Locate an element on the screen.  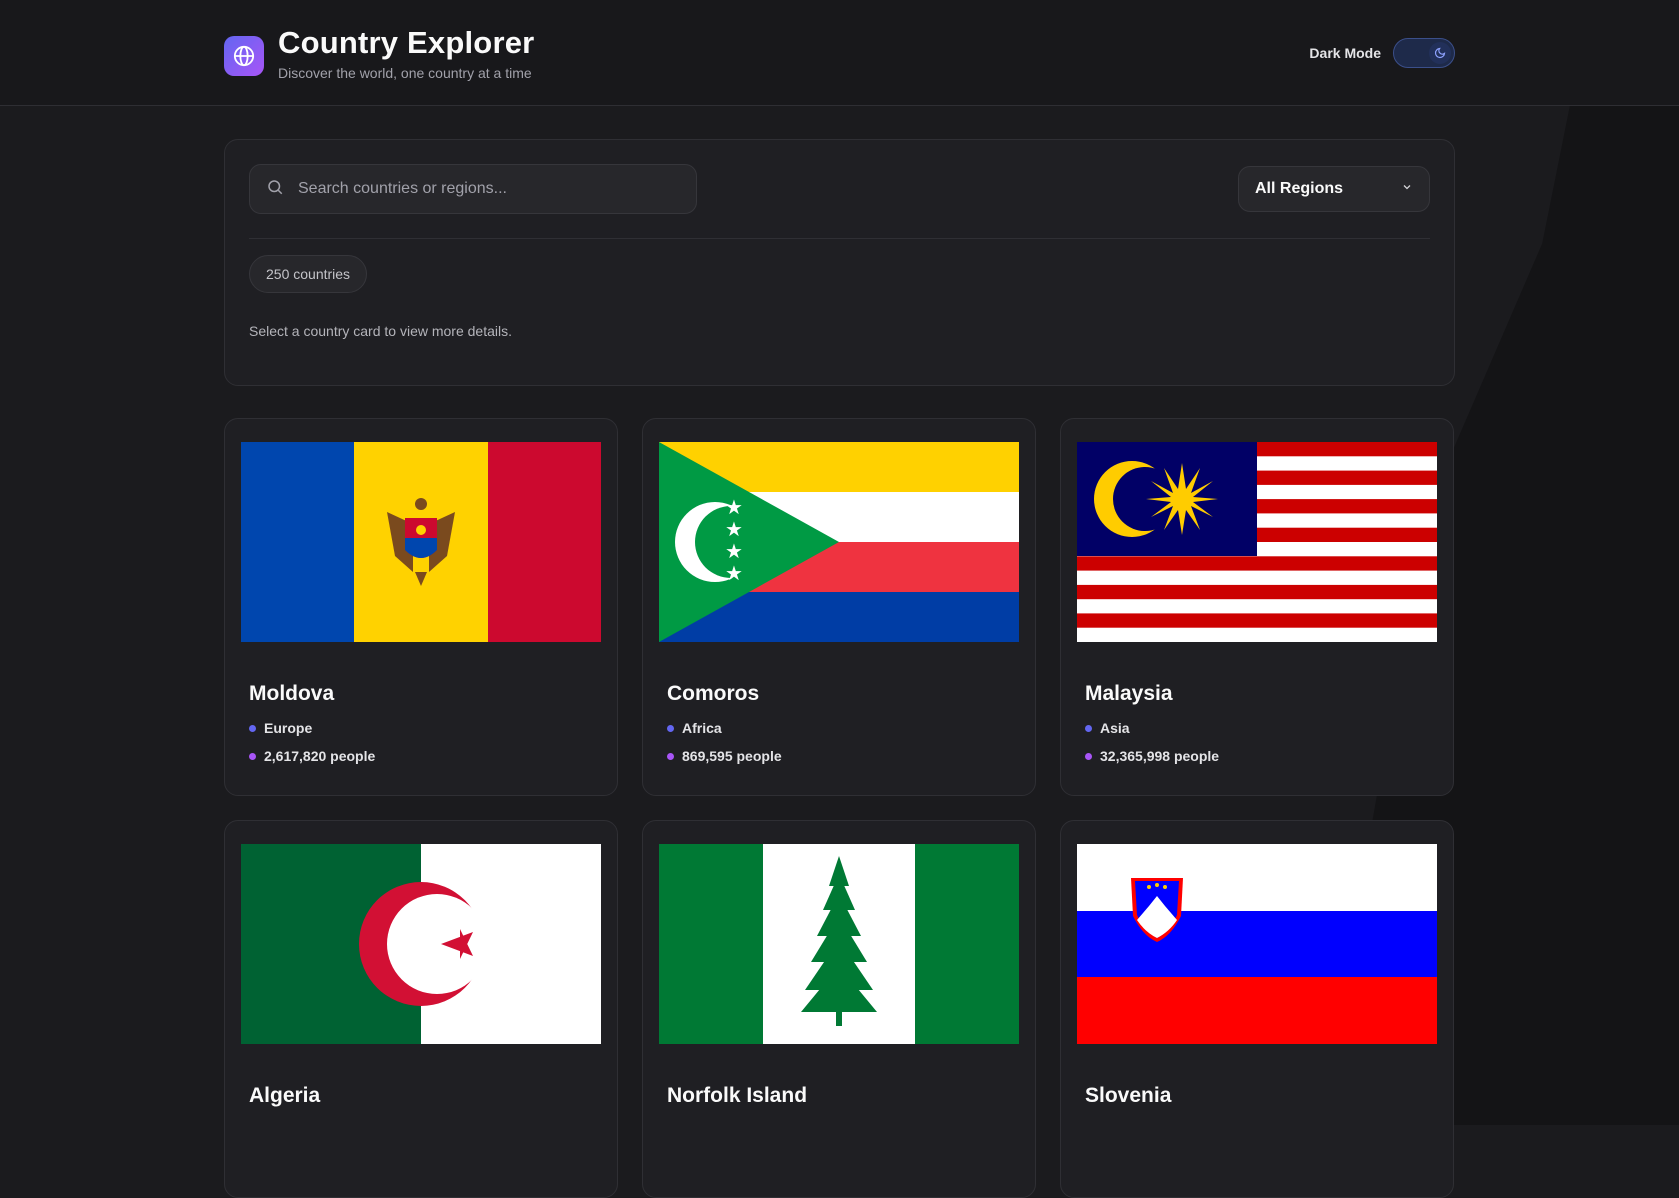
divider is located at coordinates (839, 238).